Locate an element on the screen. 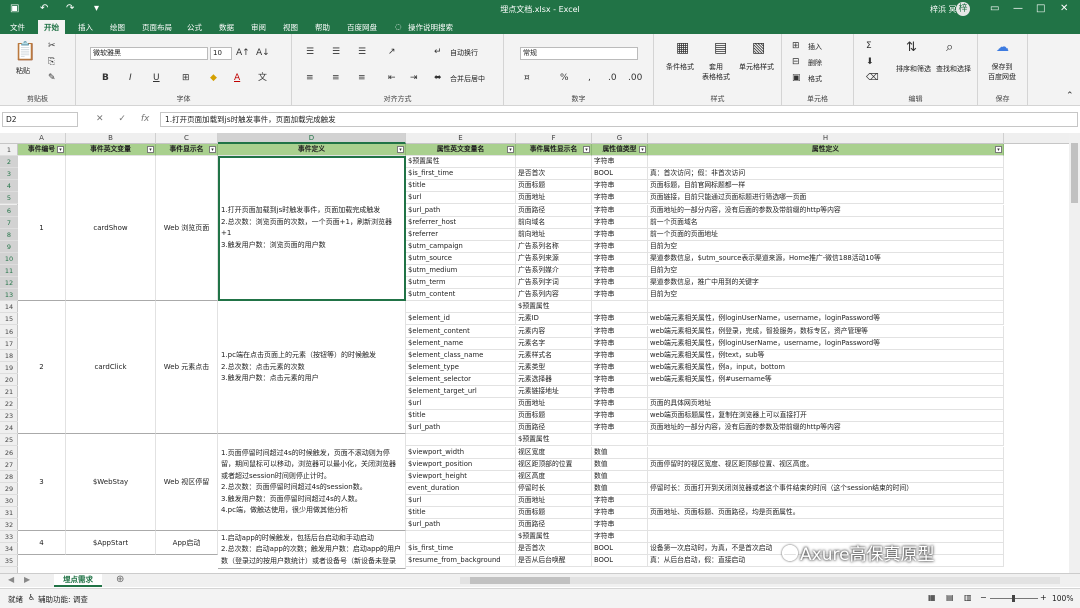 The height and width of the screenshot is (608, 1080). tab-formulas: 公式 is located at coordinates (194, 27).